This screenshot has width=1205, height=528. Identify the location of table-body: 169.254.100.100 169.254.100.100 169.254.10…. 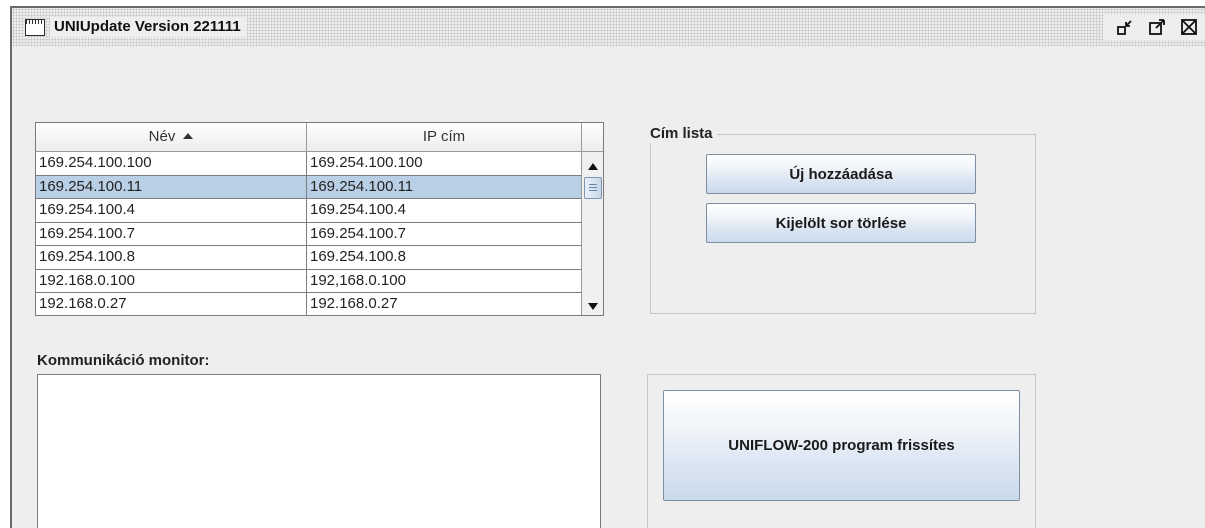
(308, 233).